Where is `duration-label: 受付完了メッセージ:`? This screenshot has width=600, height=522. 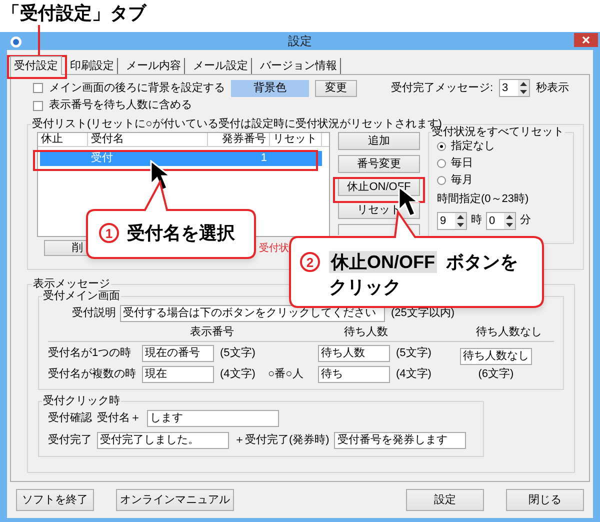
duration-label: 受付完了メッセージ: is located at coordinates (441, 88).